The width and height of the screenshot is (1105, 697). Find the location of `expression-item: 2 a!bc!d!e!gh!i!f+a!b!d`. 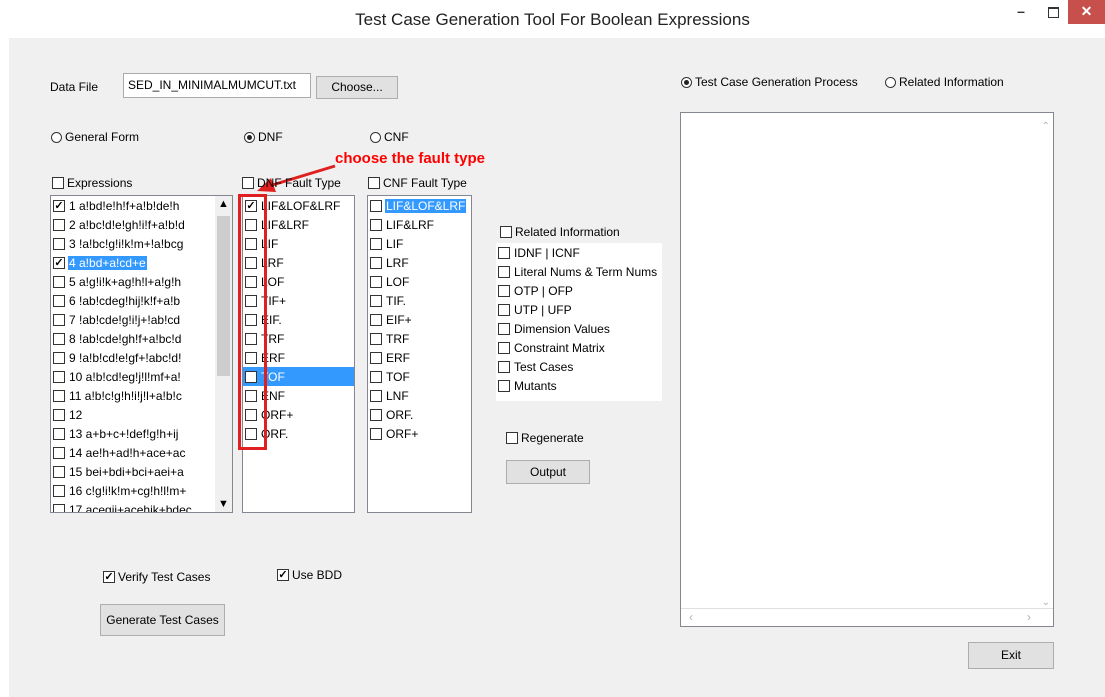

expression-item: 2 a!bc!d!e!gh!i!f+a!b!d is located at coordinates (133, 224).